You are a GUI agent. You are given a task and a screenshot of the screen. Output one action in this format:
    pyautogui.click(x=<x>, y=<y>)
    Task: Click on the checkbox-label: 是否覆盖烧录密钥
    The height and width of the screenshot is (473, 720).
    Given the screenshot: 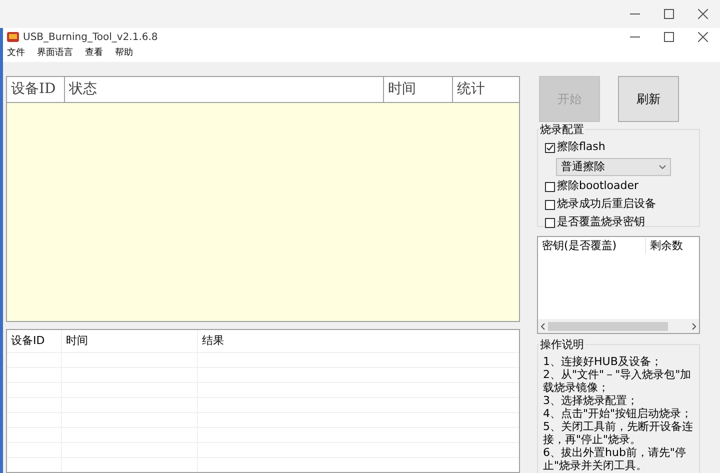 What is the action you would take?
    pyautogui.click(x=601, y=222)
    